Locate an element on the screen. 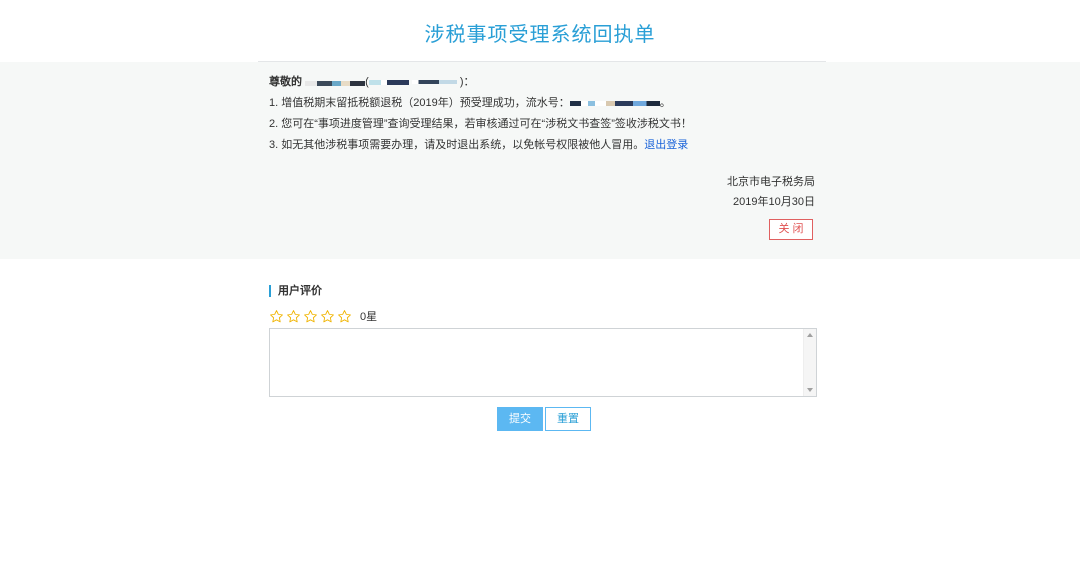  redacted-id is located at coordinates (388, 82).